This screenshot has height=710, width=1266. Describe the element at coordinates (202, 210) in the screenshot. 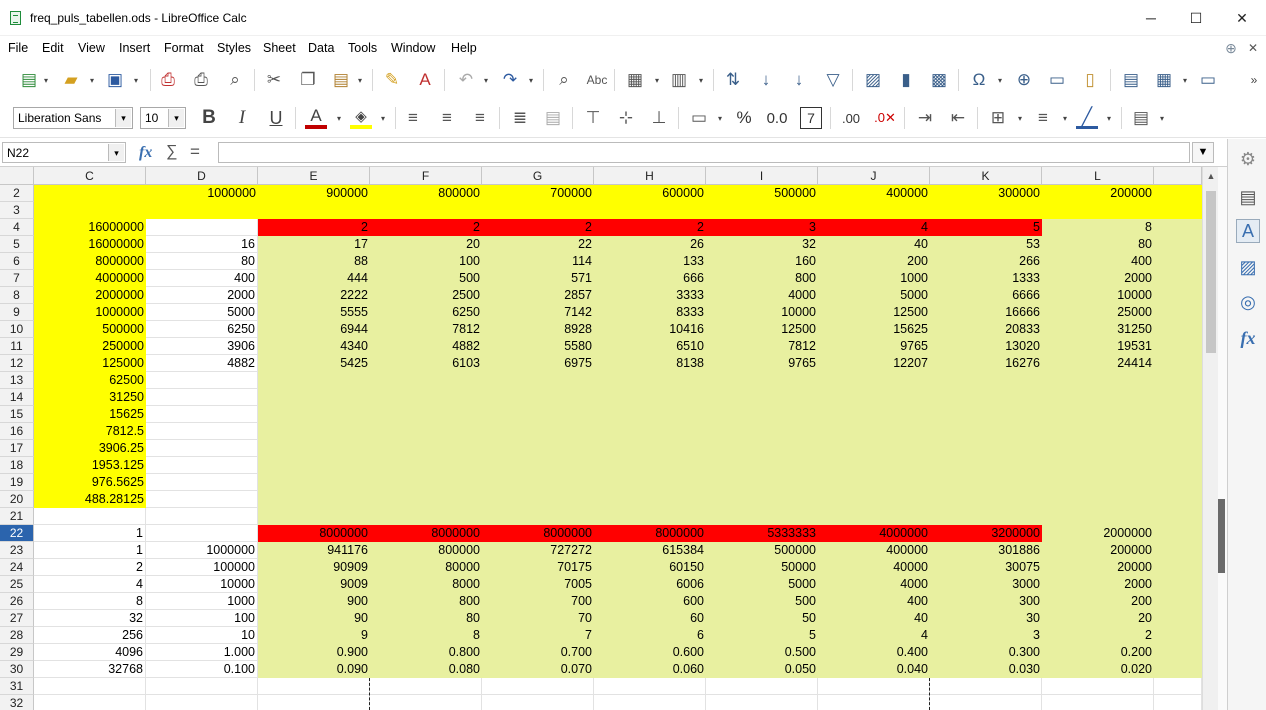

I see `cell-d3` at that location.